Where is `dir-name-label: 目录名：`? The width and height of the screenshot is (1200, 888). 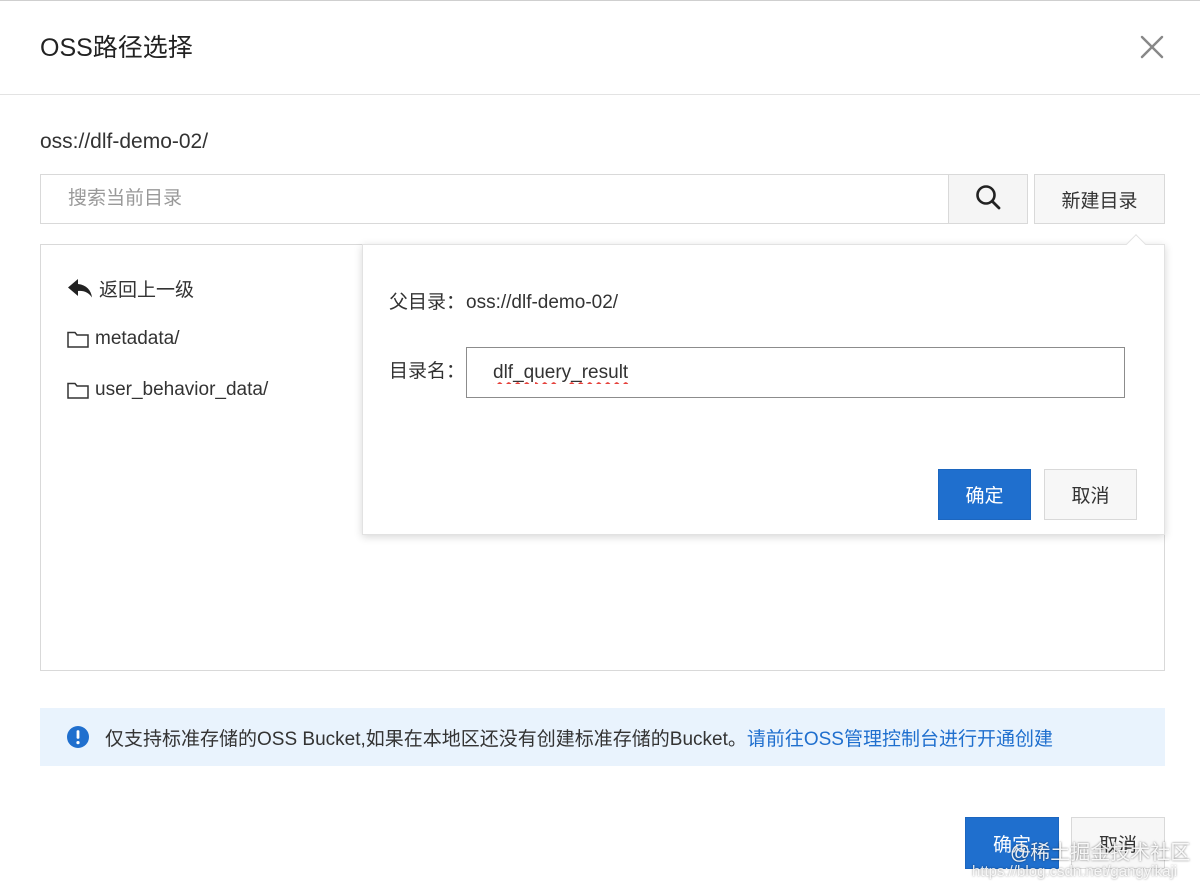 dir-name-label: 目录名： is located at coordinates (427, 371).